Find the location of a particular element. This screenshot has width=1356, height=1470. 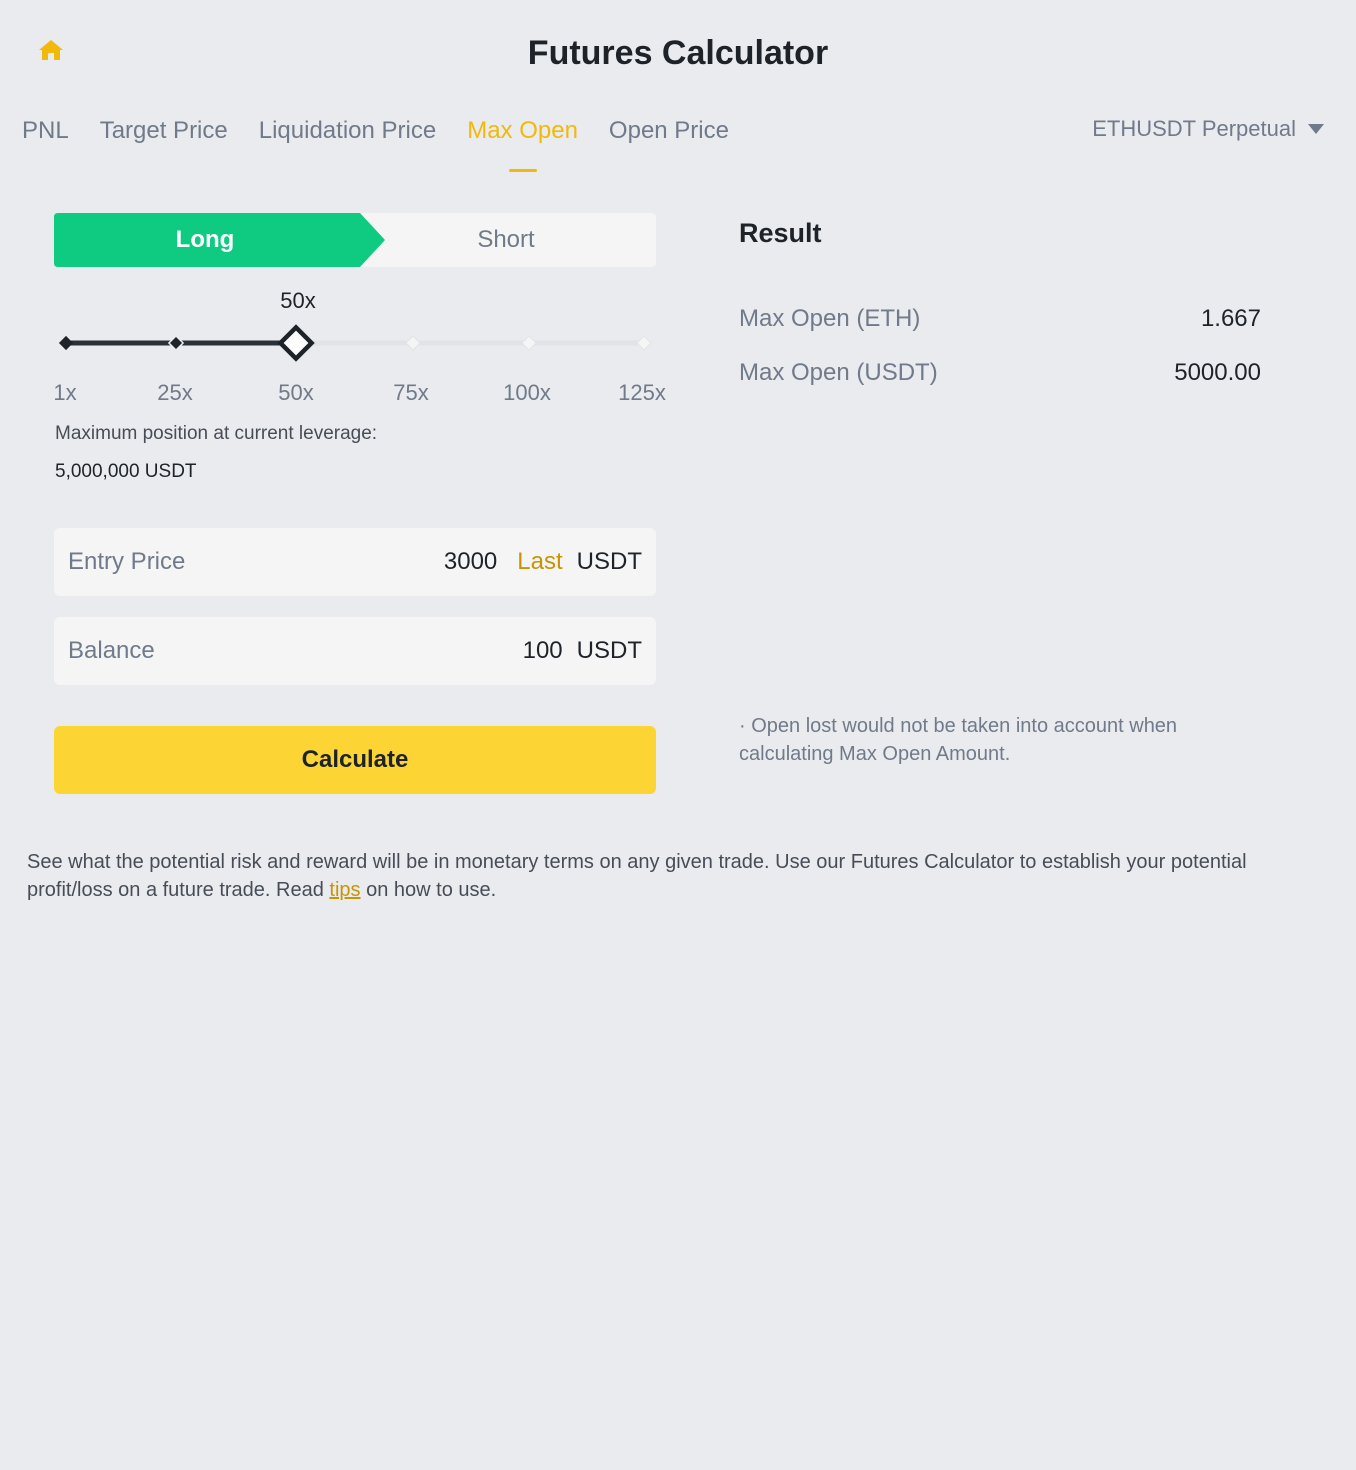

leverage-mark-50x: 50x is located at coordinates (295, 393).